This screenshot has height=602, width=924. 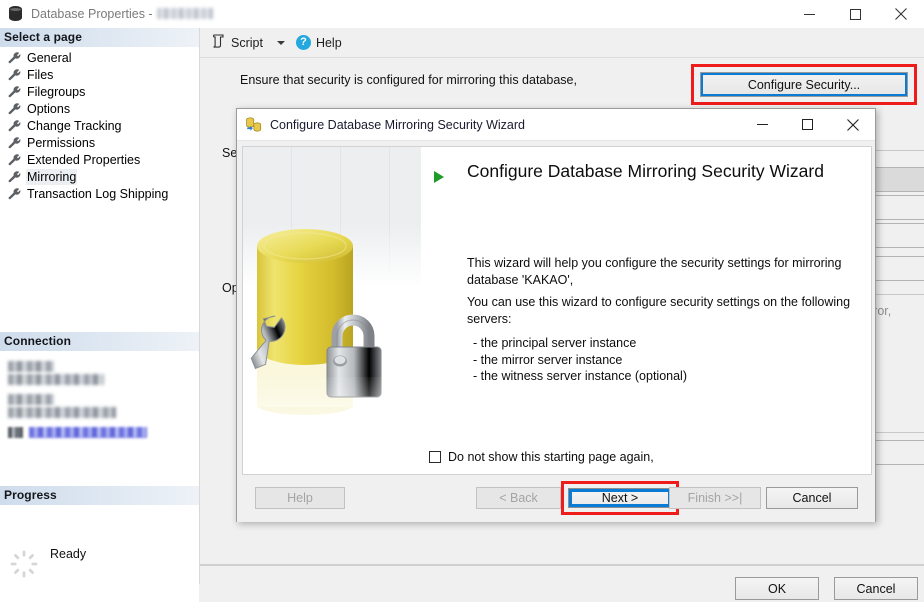 I want to click on script-label: Script, so click(x=247, y=42).